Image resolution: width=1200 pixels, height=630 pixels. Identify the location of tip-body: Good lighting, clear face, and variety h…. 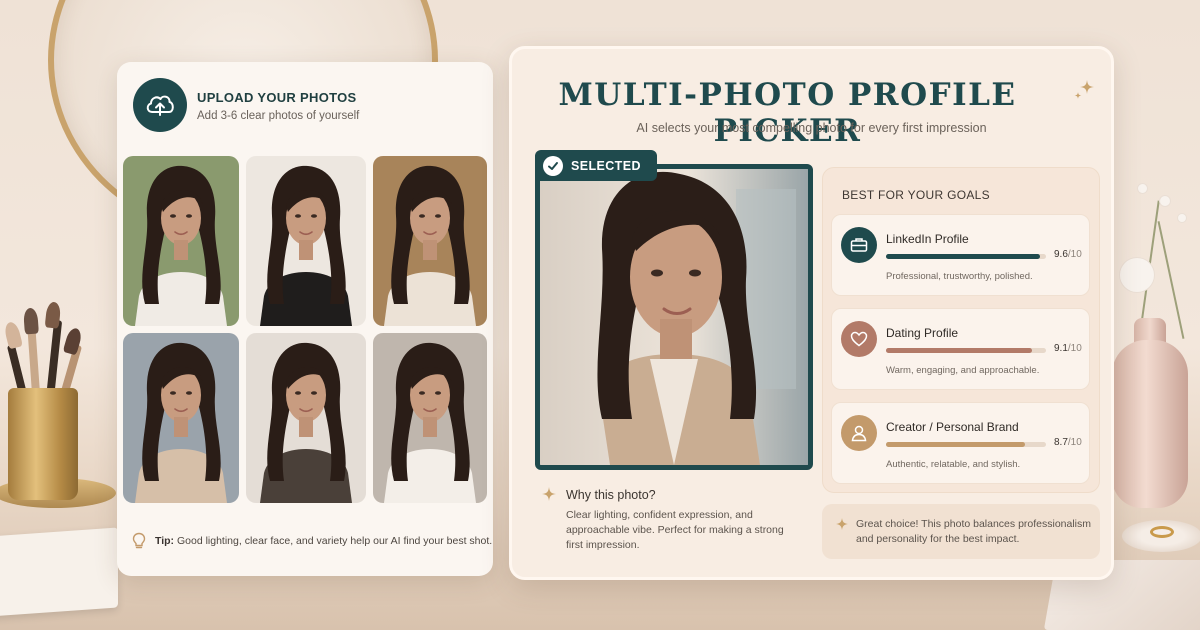
(334, 541).